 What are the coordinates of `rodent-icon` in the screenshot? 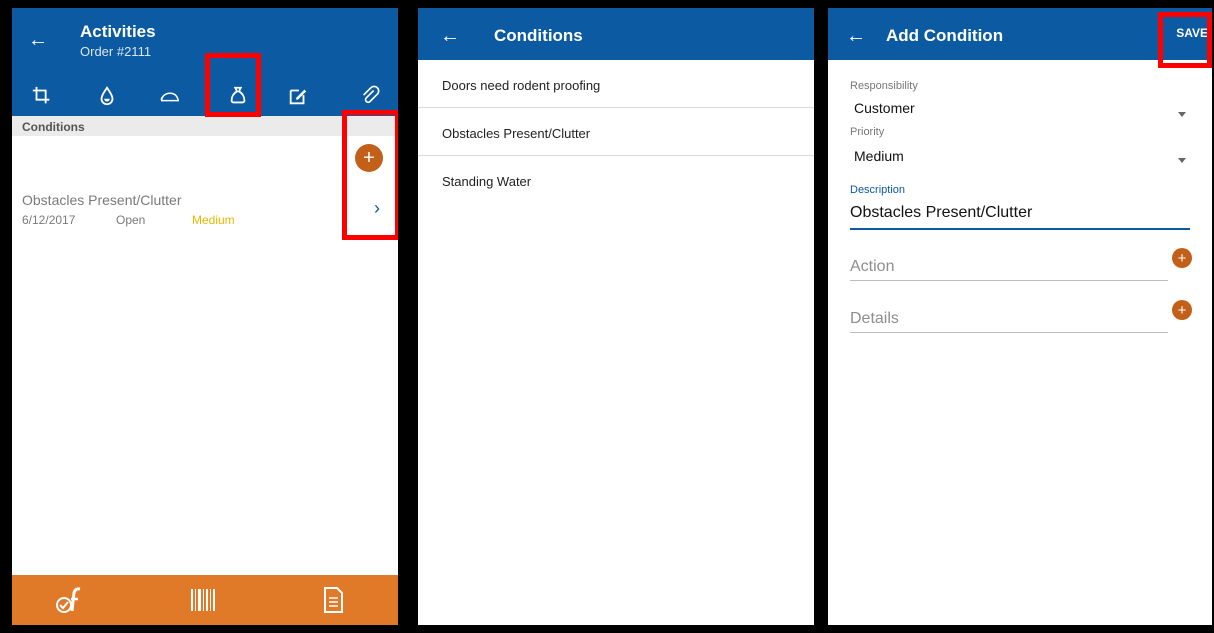 It's located at (170, 97).